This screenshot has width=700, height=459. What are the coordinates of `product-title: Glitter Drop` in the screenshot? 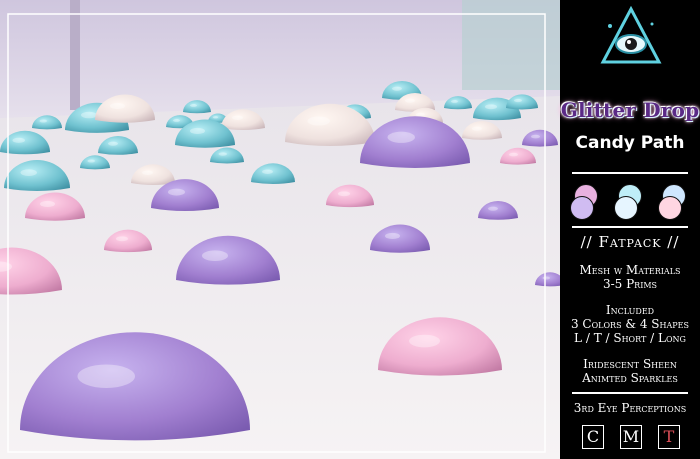 It's located at (630, 110).